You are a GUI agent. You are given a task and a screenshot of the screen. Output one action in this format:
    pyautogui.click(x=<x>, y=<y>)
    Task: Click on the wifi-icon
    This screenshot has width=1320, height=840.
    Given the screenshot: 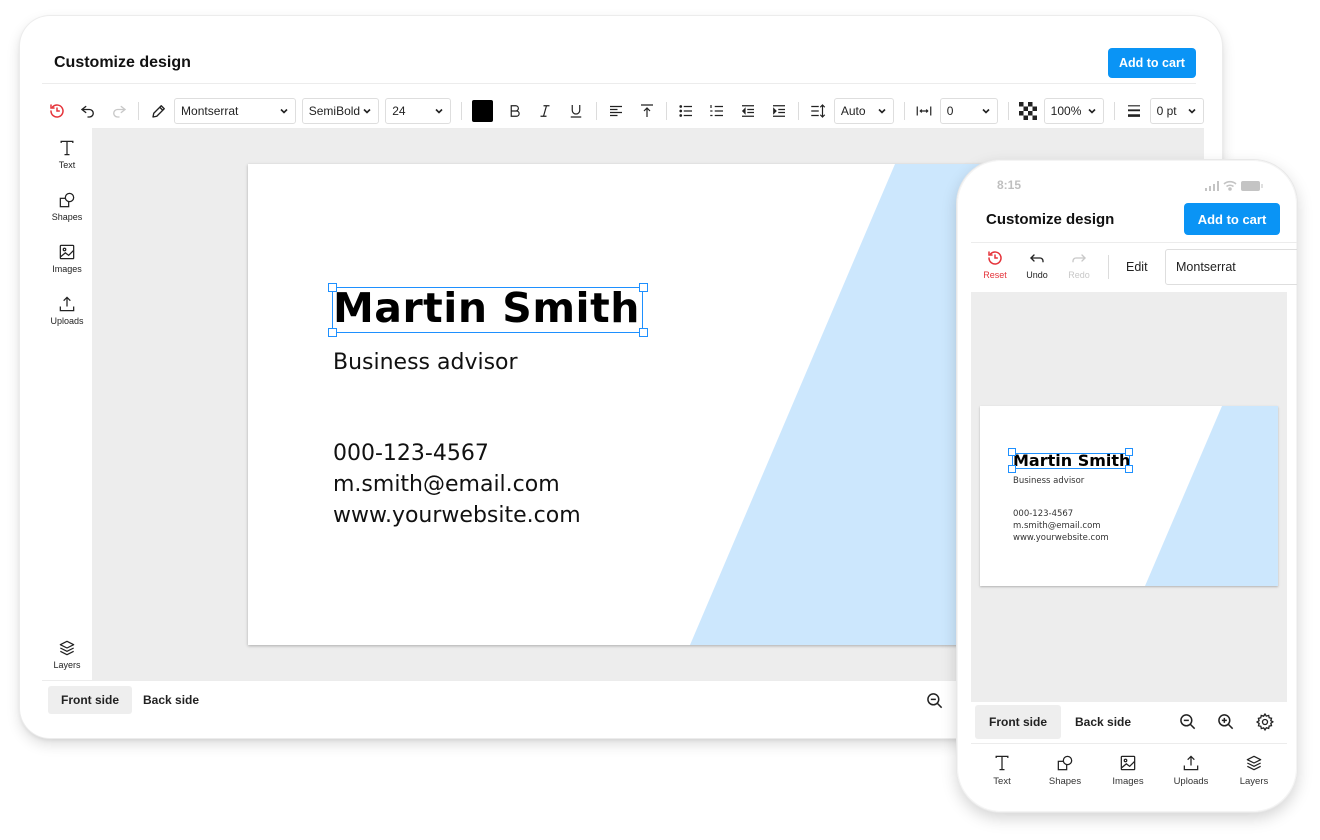 What is the action you would take?
    pyautogui.click(x=1230, y=185)
    